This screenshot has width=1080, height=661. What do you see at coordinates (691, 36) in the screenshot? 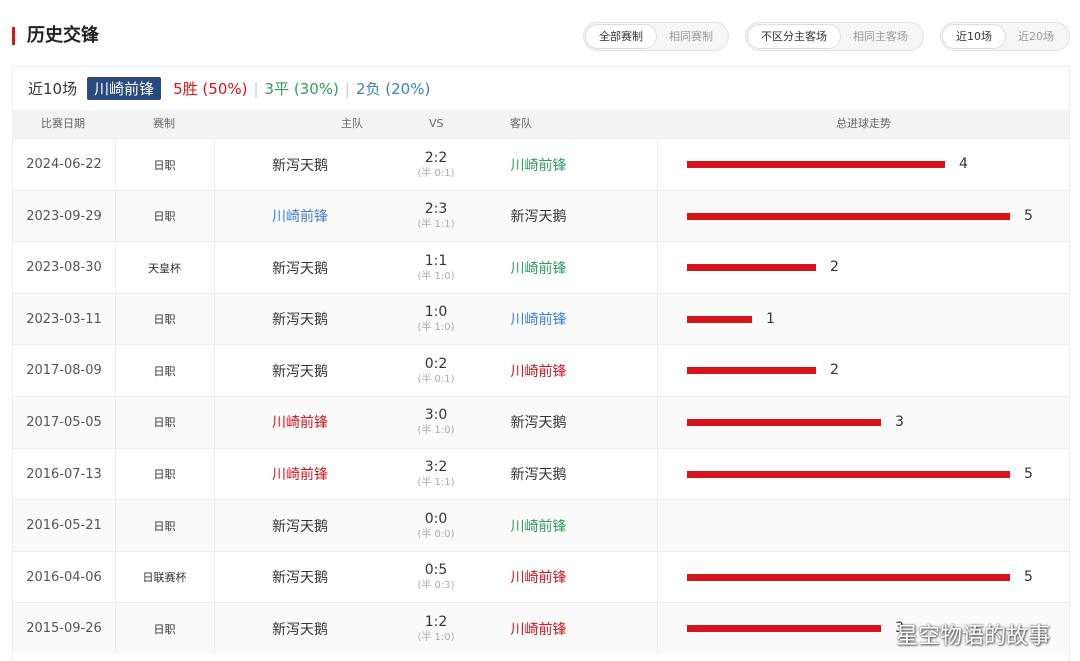
I see `filter-same-competition: 相同赛制` at bounding box center [691, 36].